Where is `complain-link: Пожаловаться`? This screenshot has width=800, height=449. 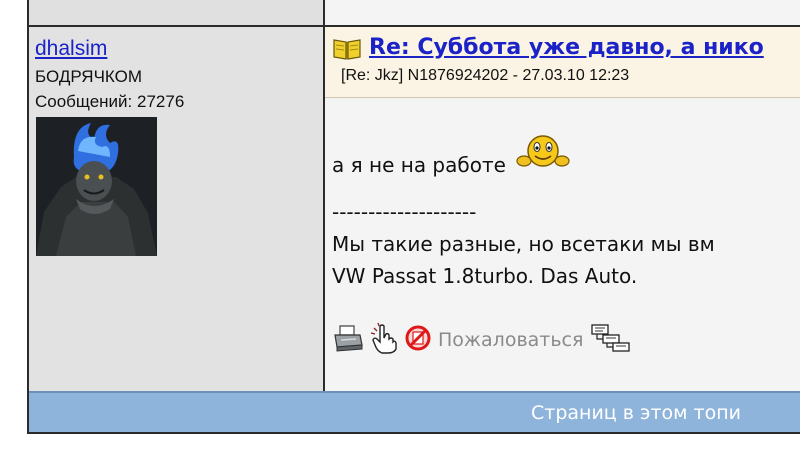
complain-link: Пожаловаться is located at coordinates (510, 340).